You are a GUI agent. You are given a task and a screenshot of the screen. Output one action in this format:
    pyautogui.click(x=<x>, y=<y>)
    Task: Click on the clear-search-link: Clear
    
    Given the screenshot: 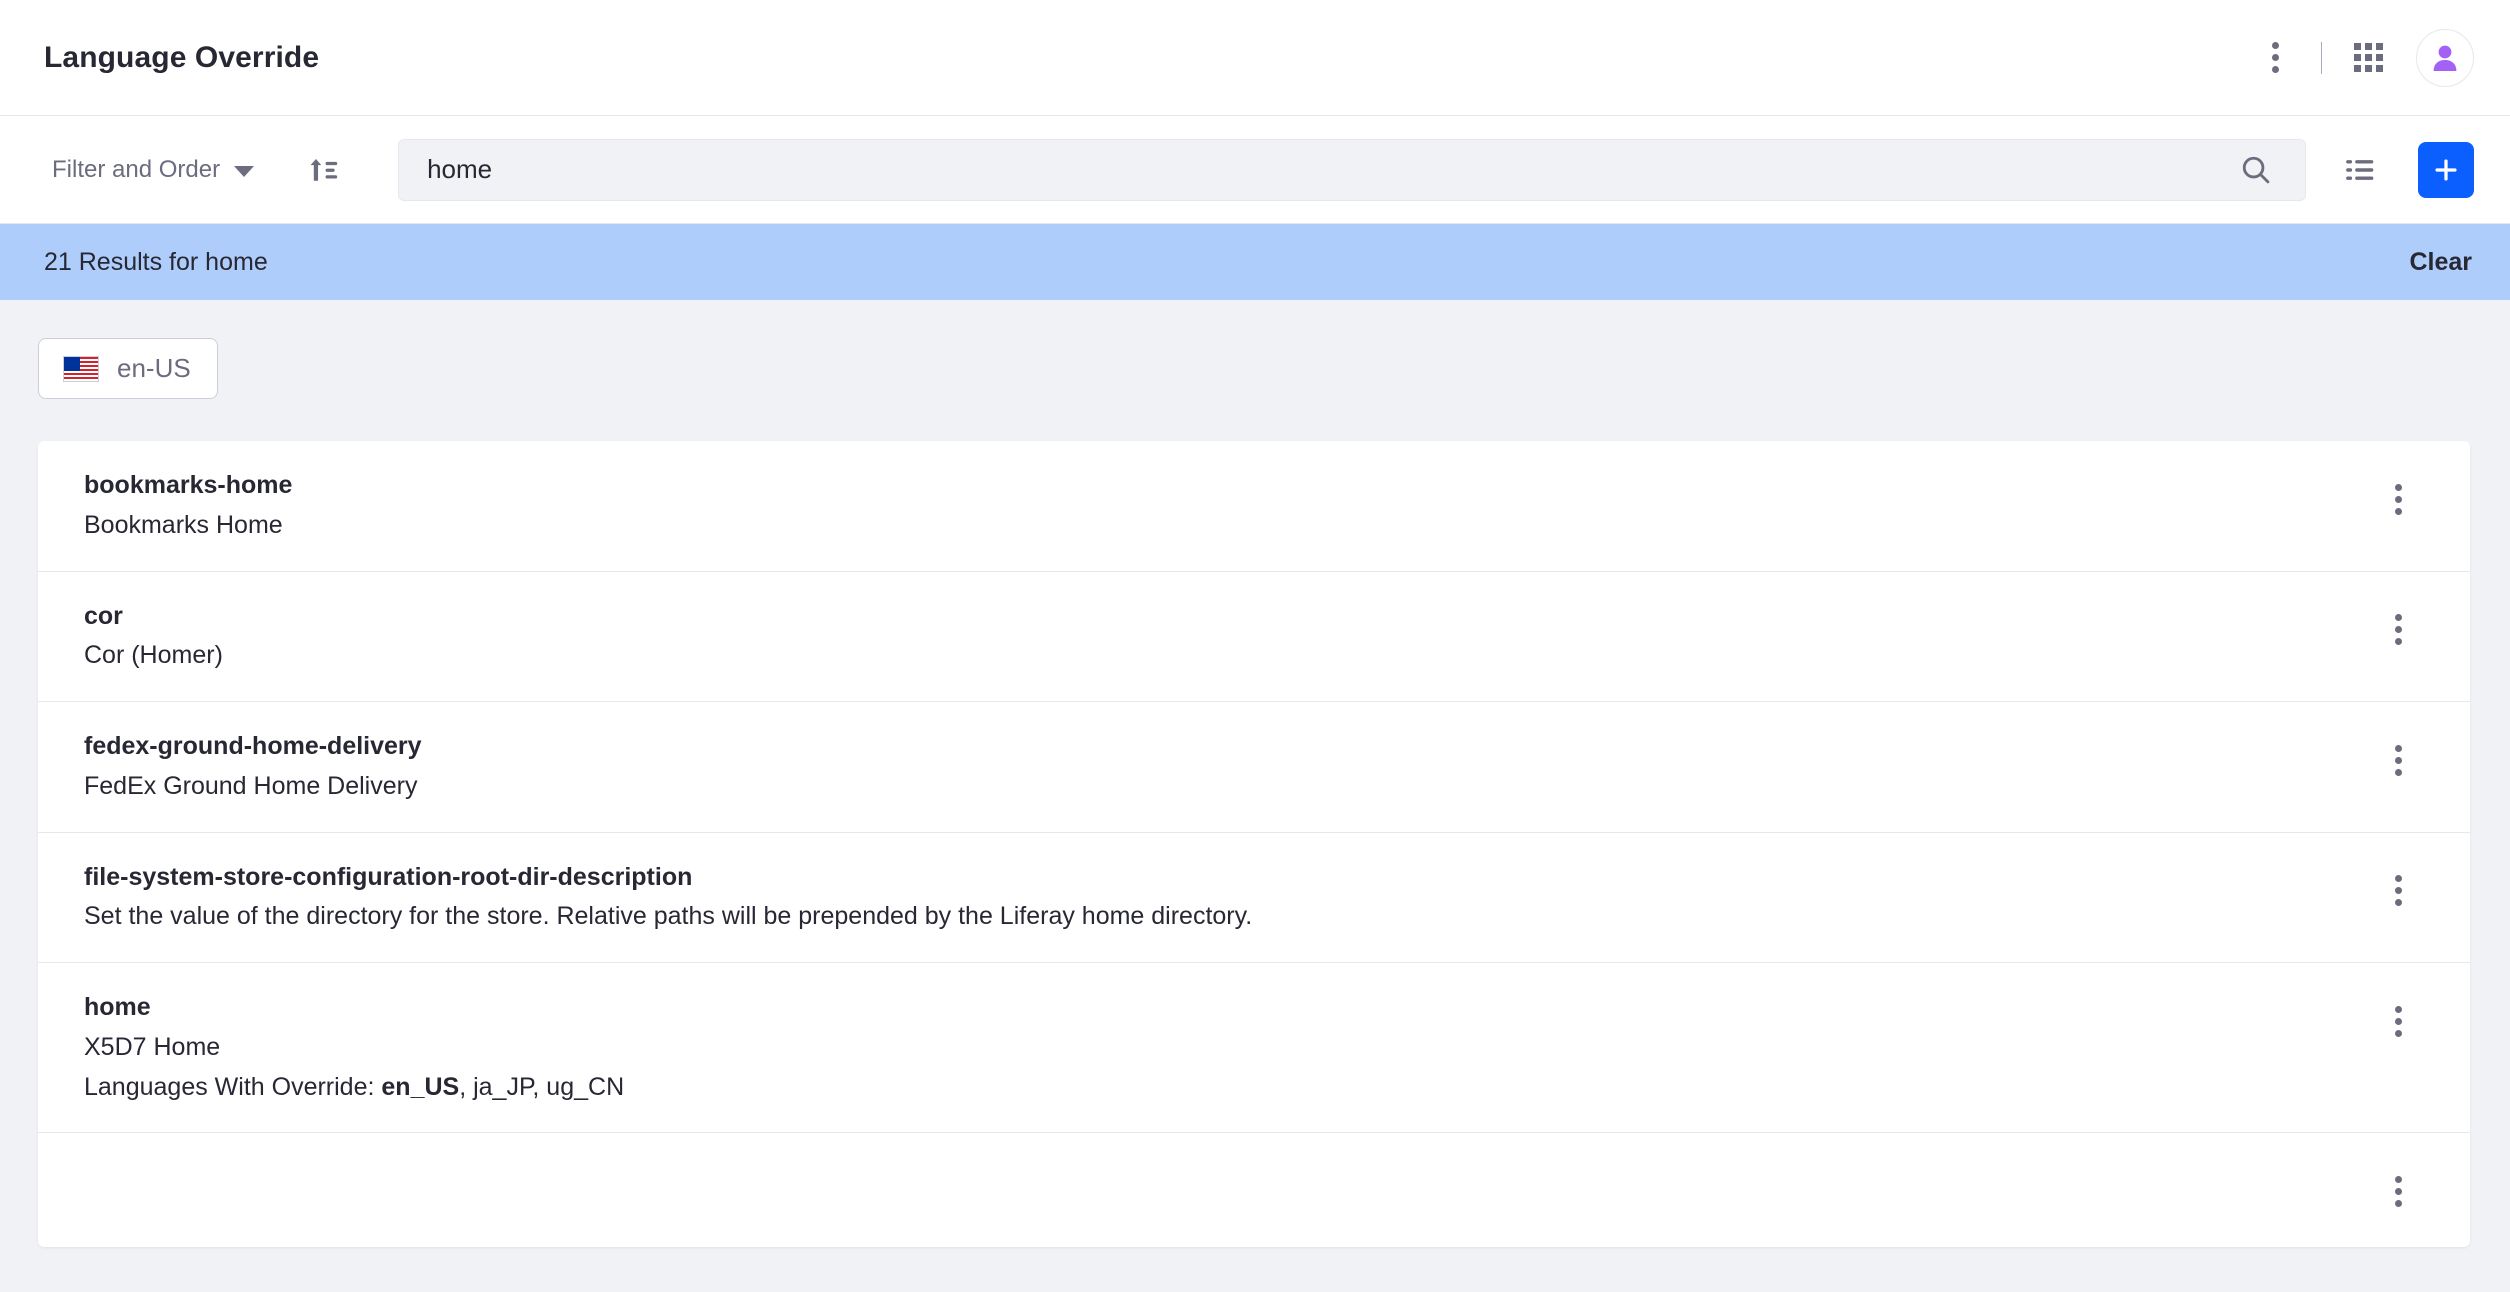 What is the action you would take?
    pyautogui.click(x=2440, y=262)
    